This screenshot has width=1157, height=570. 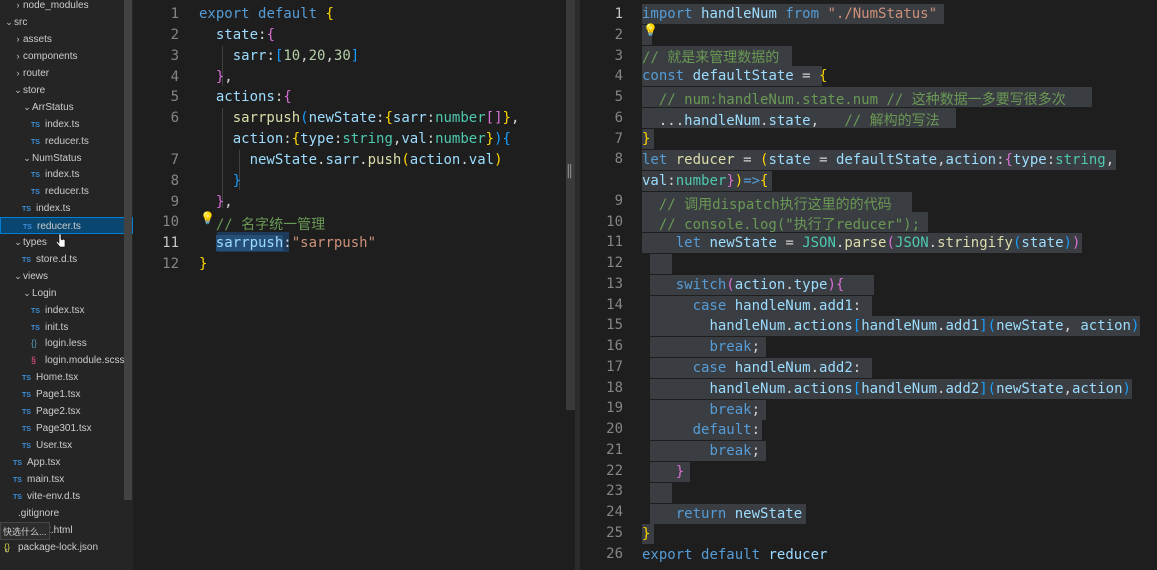 What do you see at coordinates (66, 394) in the screenshot?
I see `tree-file: TS Page1.tsx` at bounding box center [66, 394].